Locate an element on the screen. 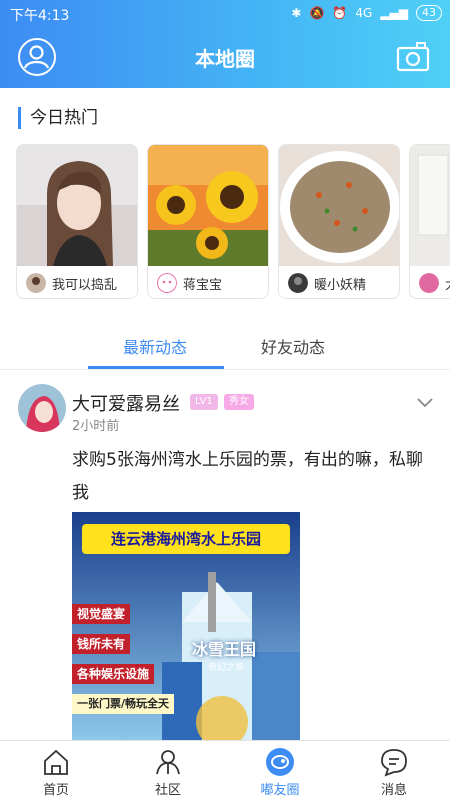 Image resolution: width=450 pixels, height=800 pixels. post-text: 求购5张海州湾水上乐园的票，有出的嘛，私聊我 is located at coordinates (247, 476).